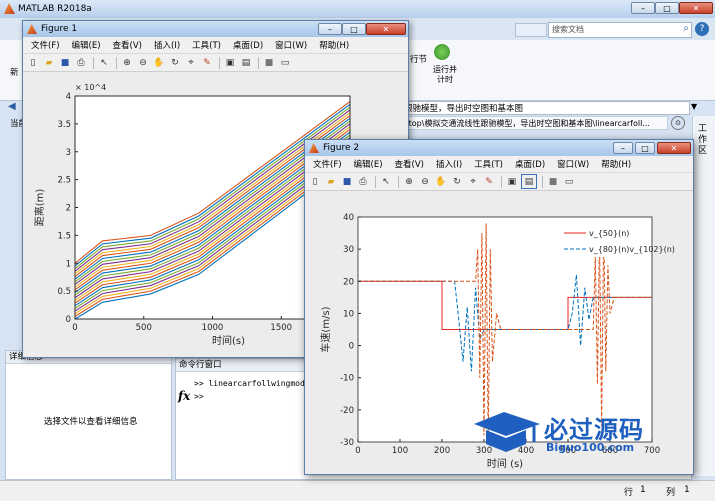 The image size is (715, 501). I want to click on quick-access-buttons, so click(531, 30).